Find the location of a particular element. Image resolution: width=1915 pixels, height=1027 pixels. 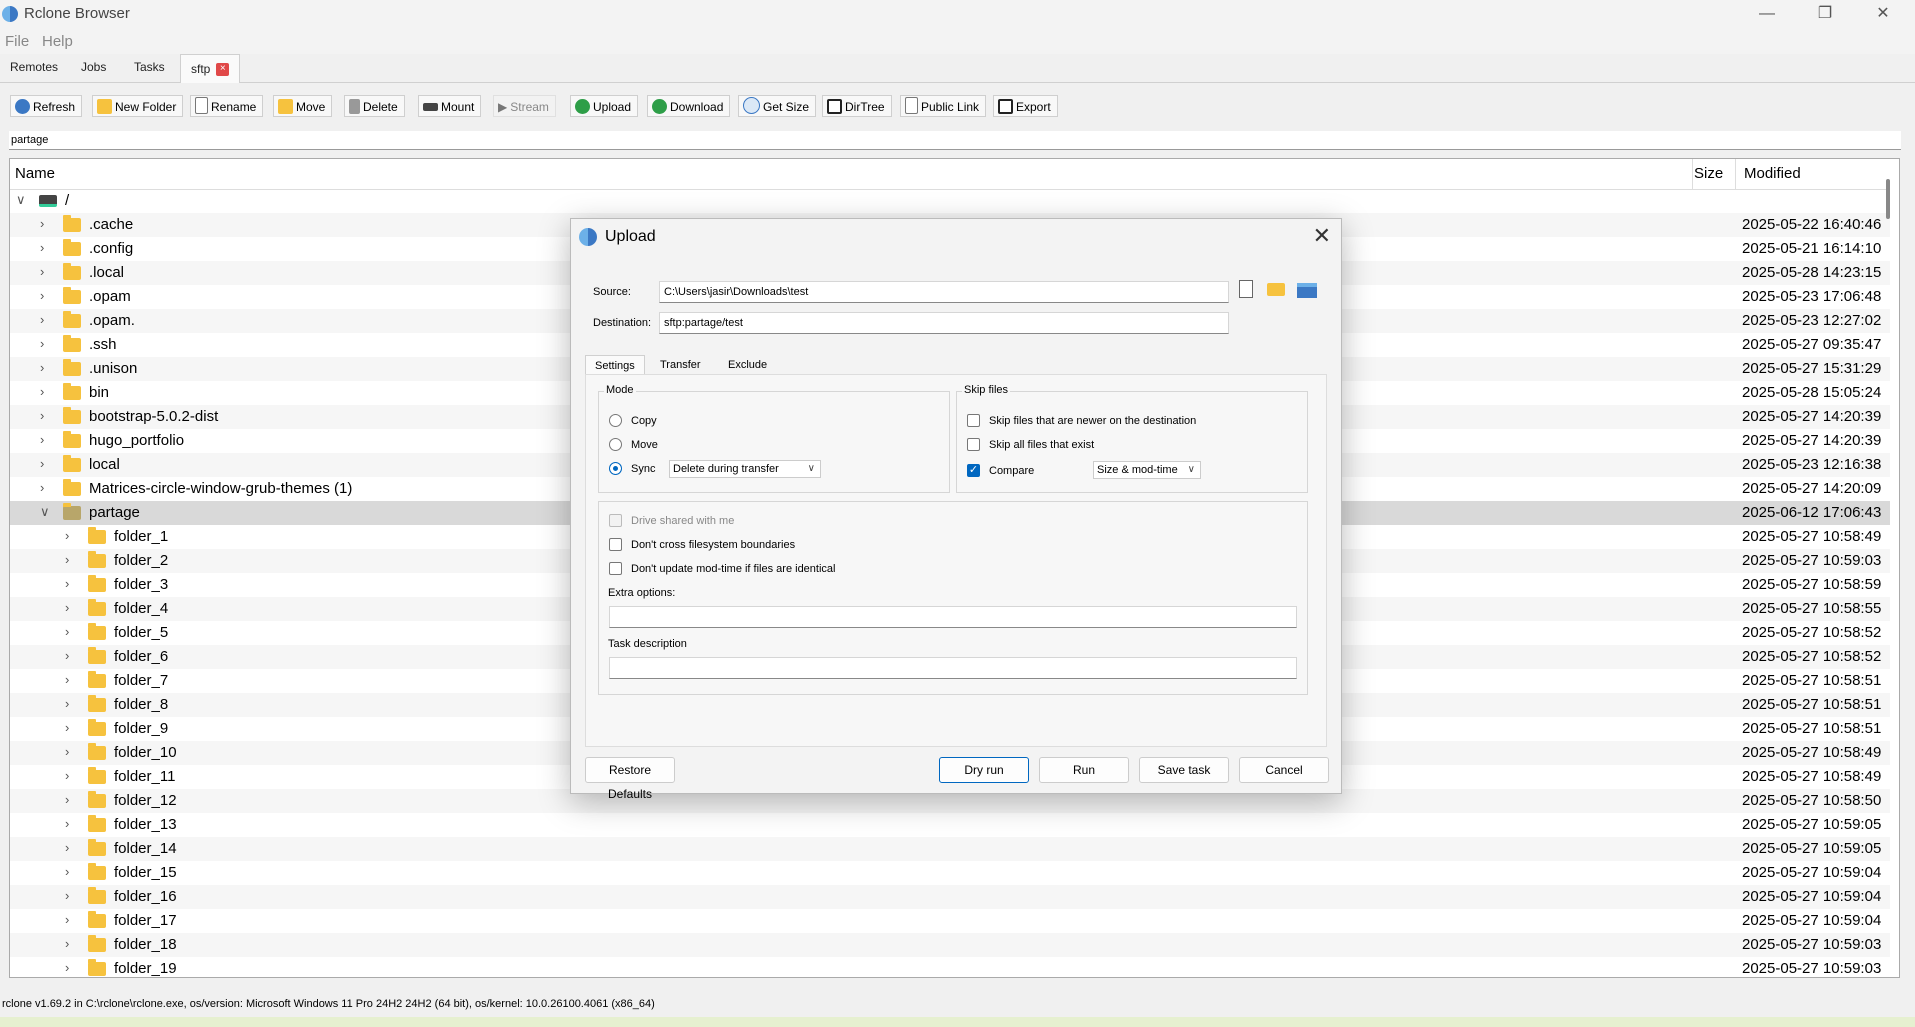

radio-copy is located at coordinates (615, 420).